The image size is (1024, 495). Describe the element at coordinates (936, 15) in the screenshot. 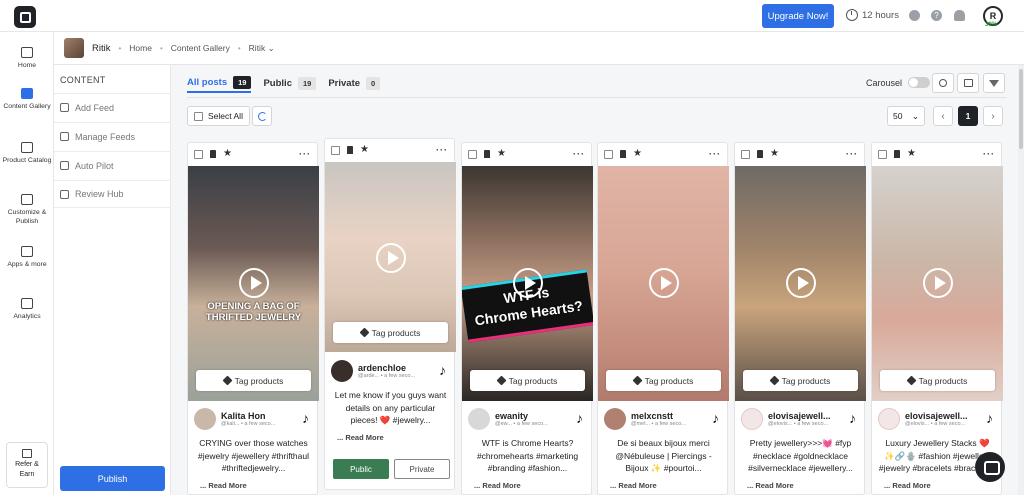

I see `help-icon: ?` at that location.